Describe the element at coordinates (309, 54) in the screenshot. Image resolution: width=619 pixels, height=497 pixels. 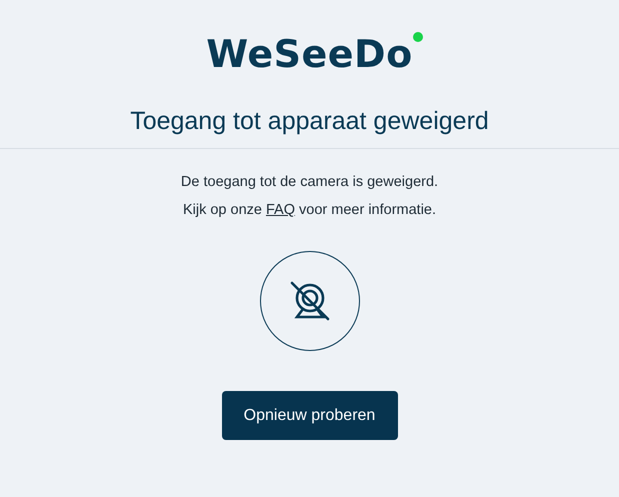
I see `logo-text: WeSeeDo` at that location.